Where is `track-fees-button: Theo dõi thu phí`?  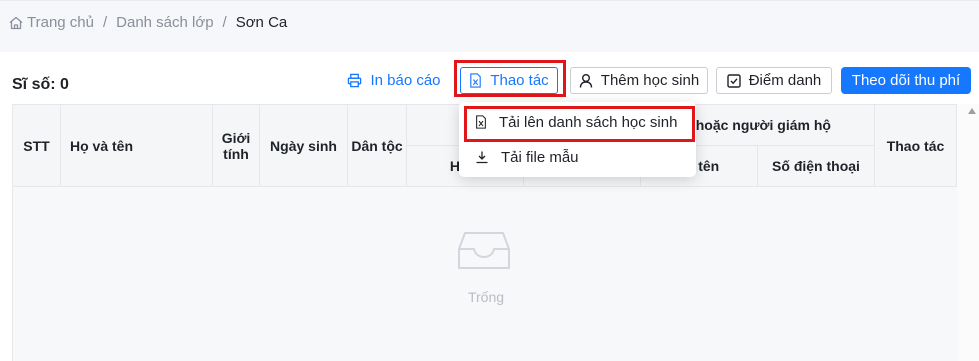 track-fees-button: Theo dõi thu phí is located at coordinates (906, 80).